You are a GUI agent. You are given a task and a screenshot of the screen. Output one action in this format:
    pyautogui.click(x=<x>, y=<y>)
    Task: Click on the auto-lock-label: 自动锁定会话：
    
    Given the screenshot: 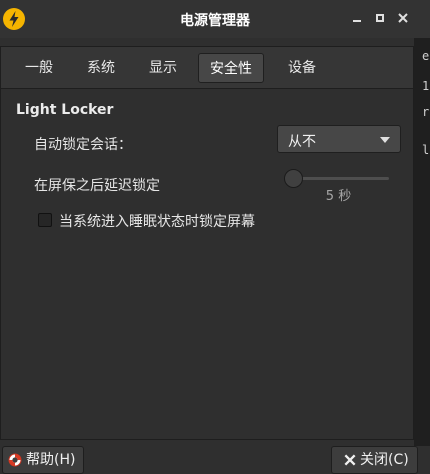 What is the action you would take?
    pyautogui.click(x=83, y=145)
    